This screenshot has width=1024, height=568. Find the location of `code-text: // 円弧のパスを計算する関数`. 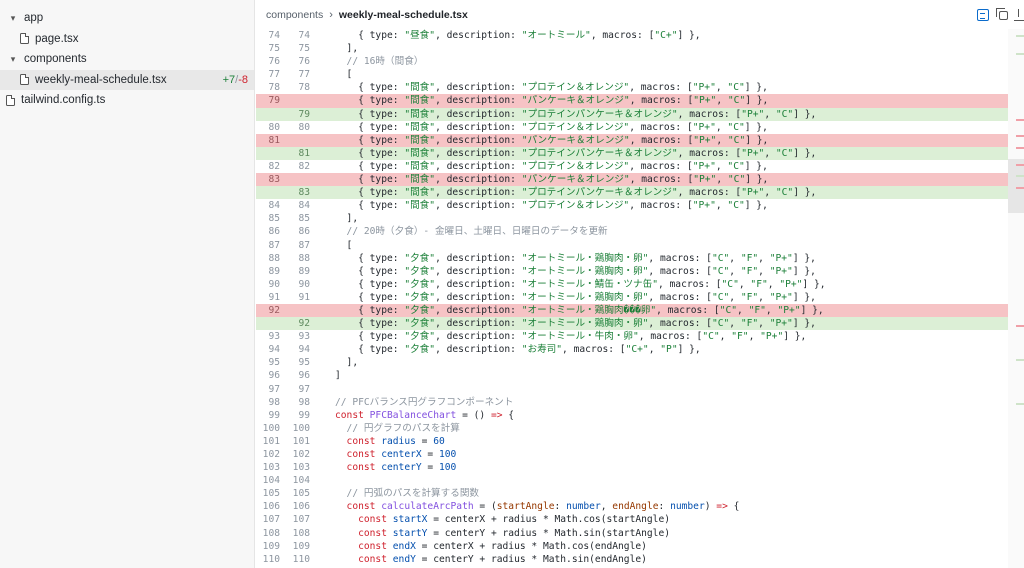

code-text: // 円弧のパスを計算する関数 is located at coordinates (407, 493).